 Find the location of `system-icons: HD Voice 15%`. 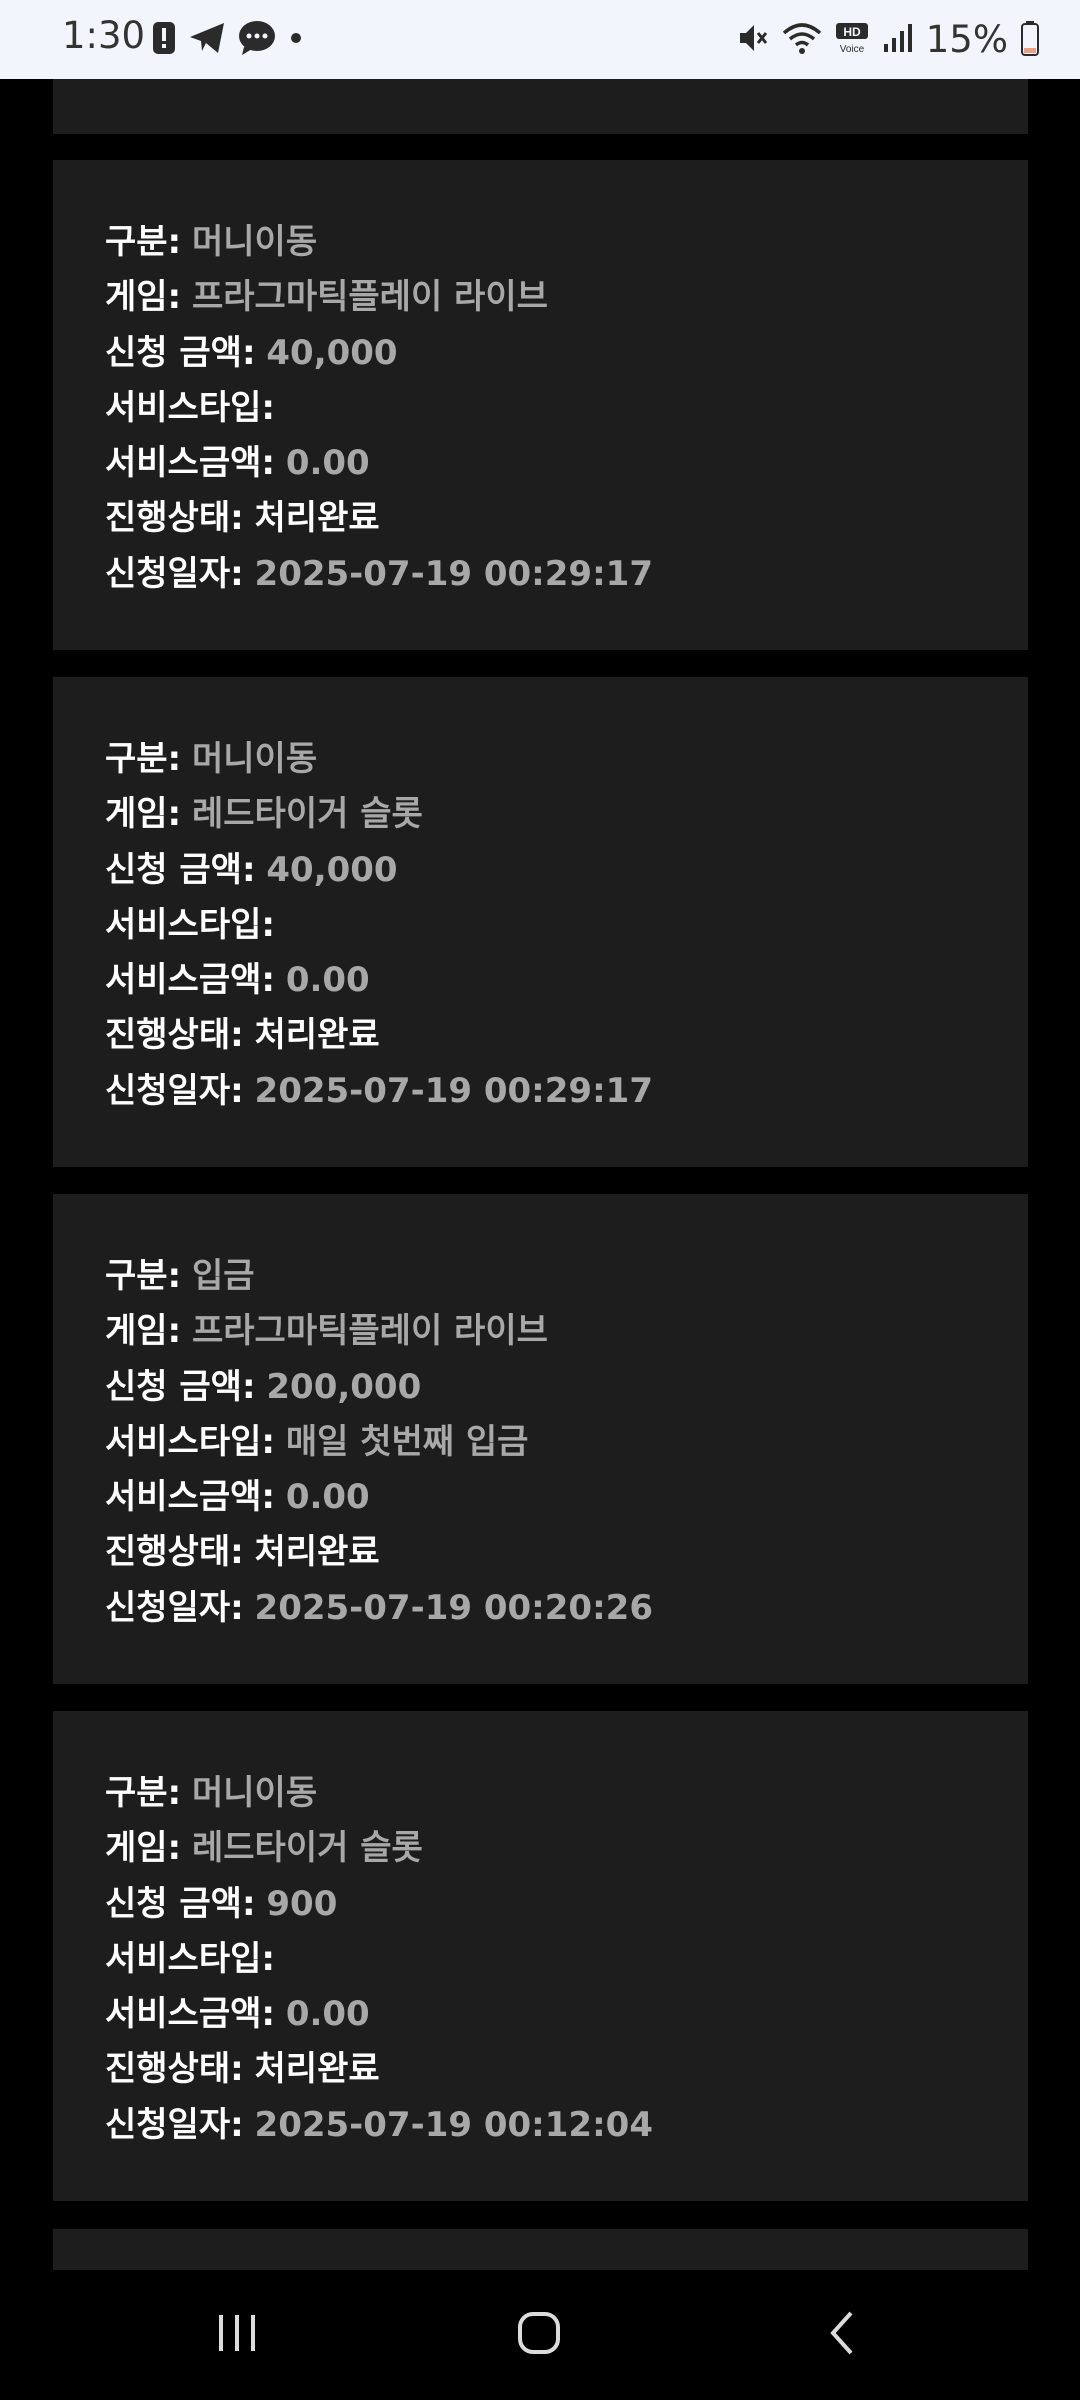

system-icons: HD Voice 15% is located at coordinates (888, 39).